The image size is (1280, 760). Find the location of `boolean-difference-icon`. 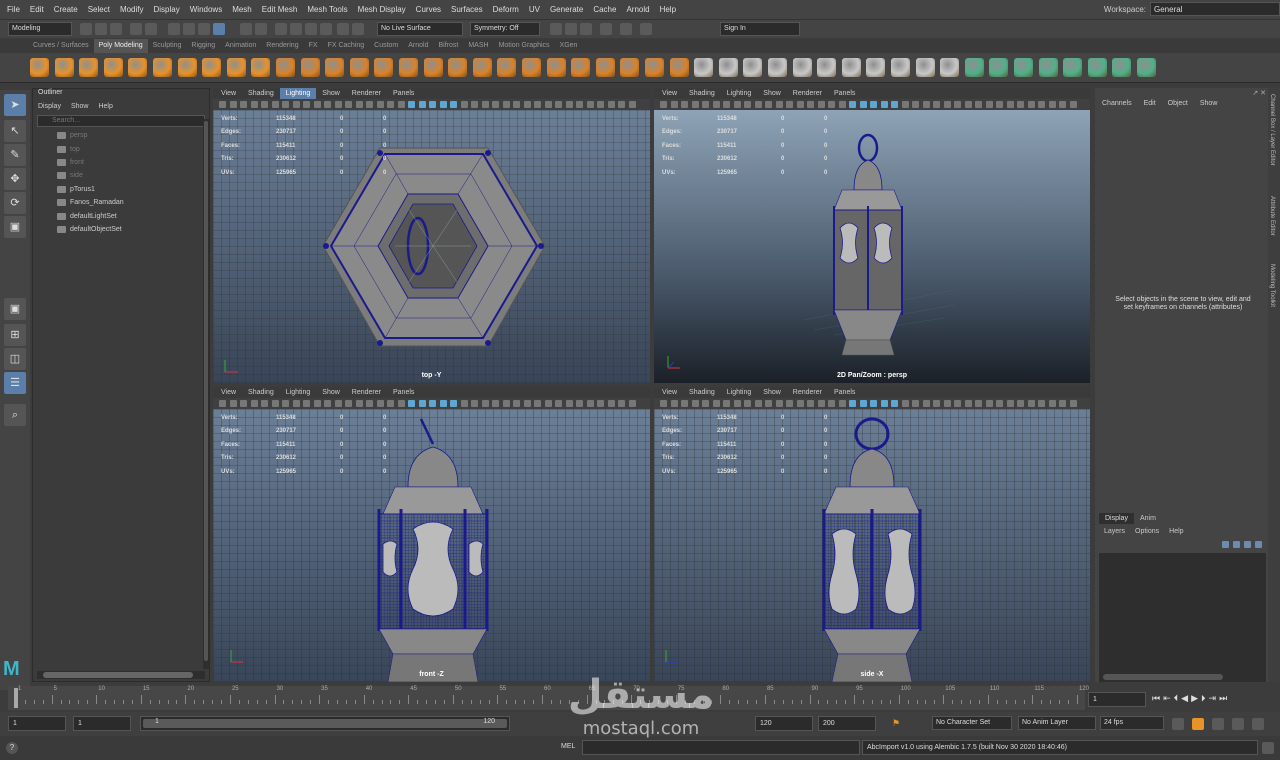

boolean-difference-icon is located at coordinates (433, 67).